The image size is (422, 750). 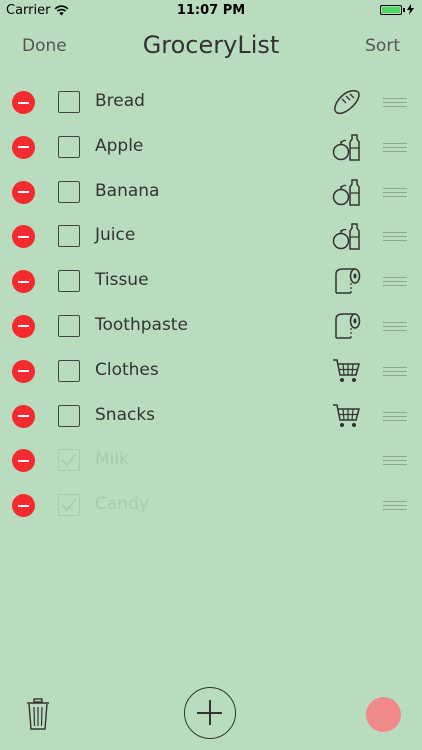 I want to click on status-time: 11:07 PM, so click(x=211, y=10).